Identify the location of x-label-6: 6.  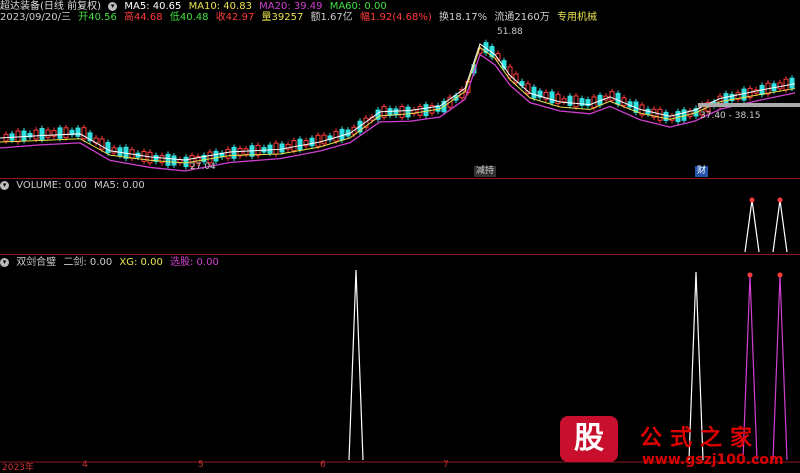
(323, 465).